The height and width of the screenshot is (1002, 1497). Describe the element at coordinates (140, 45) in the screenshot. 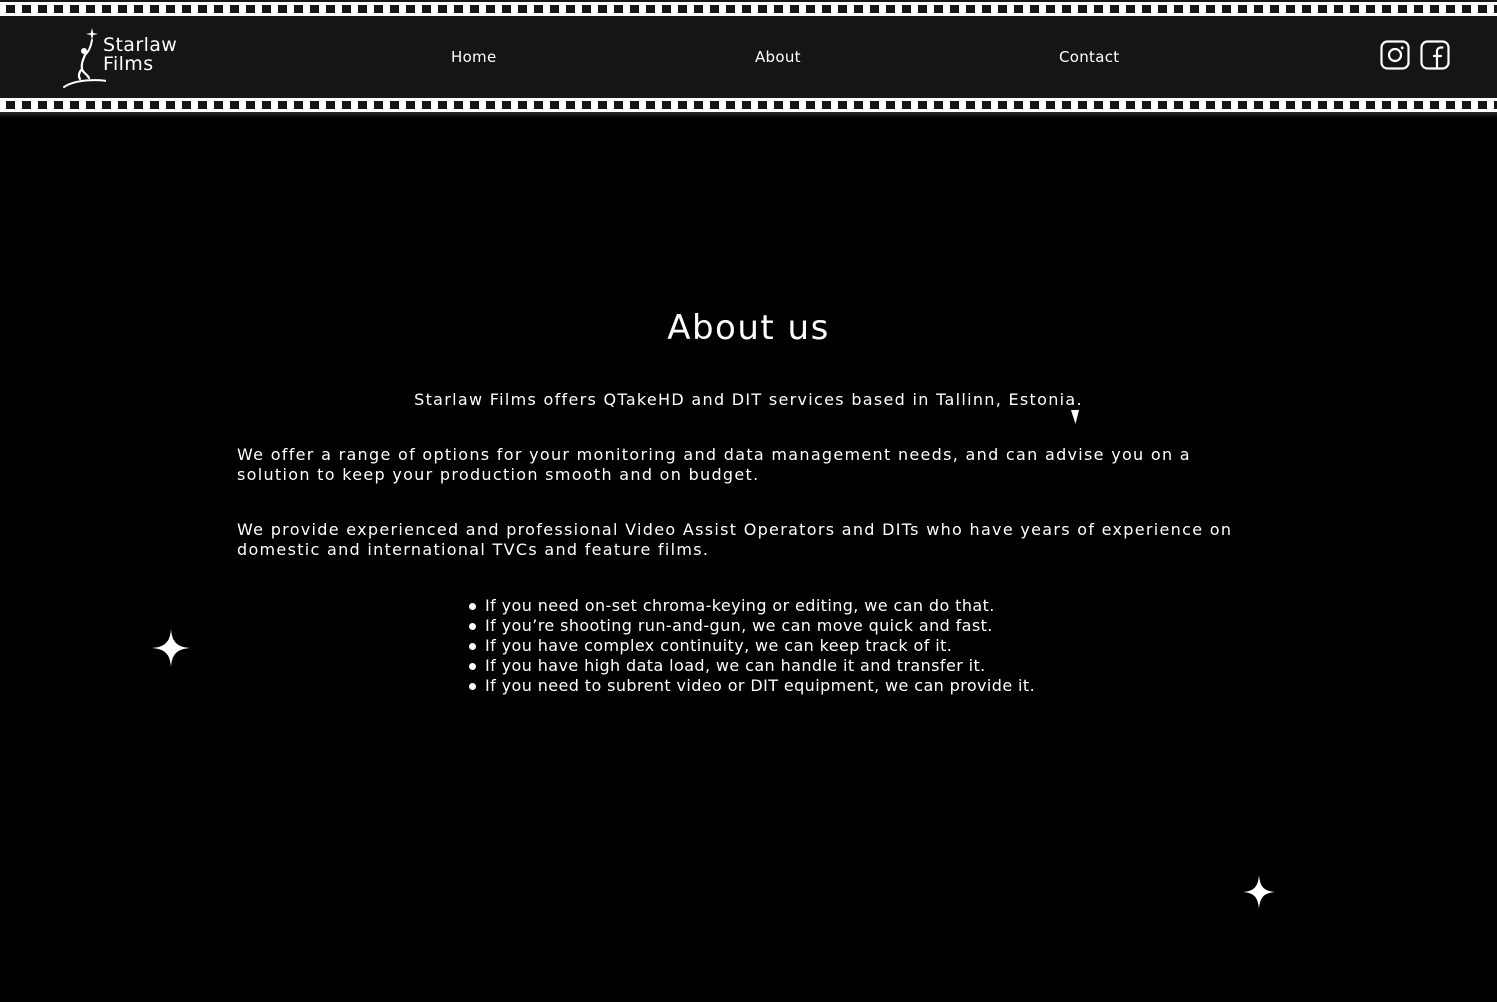

I see `brand-name-line1: Starlaw` at that location.